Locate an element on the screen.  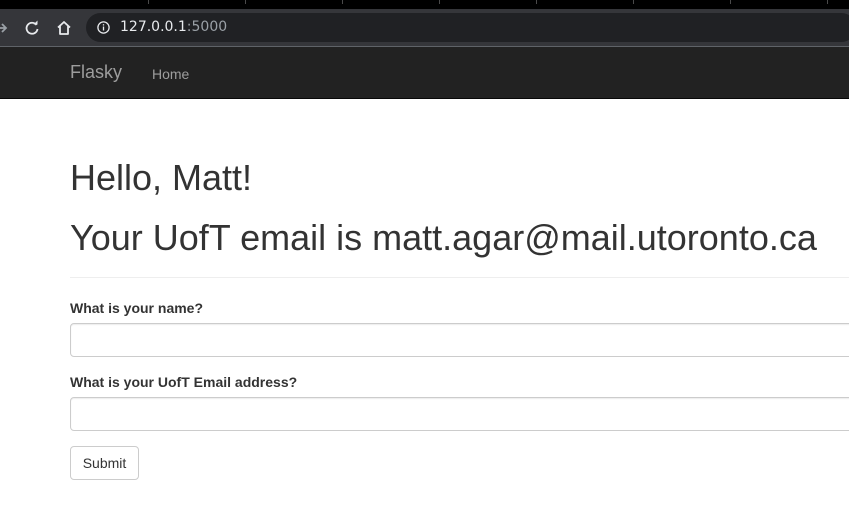
submit-button: Submit is located at coordinates (104, 463).